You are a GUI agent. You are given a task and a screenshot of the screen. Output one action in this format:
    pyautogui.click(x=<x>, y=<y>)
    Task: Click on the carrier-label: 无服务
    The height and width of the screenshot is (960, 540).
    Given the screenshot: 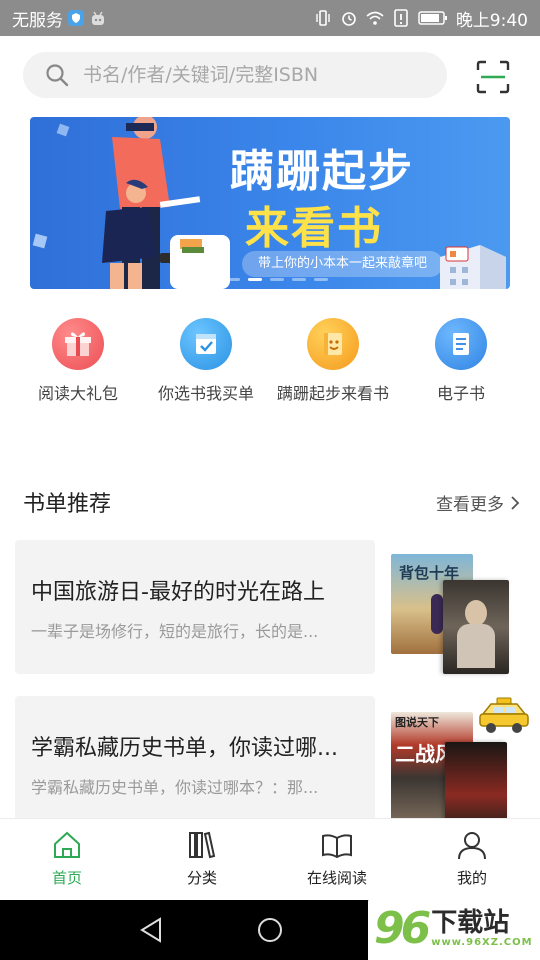 What is the action you would take?
    pyautogui.click(x=37, y=20)
    